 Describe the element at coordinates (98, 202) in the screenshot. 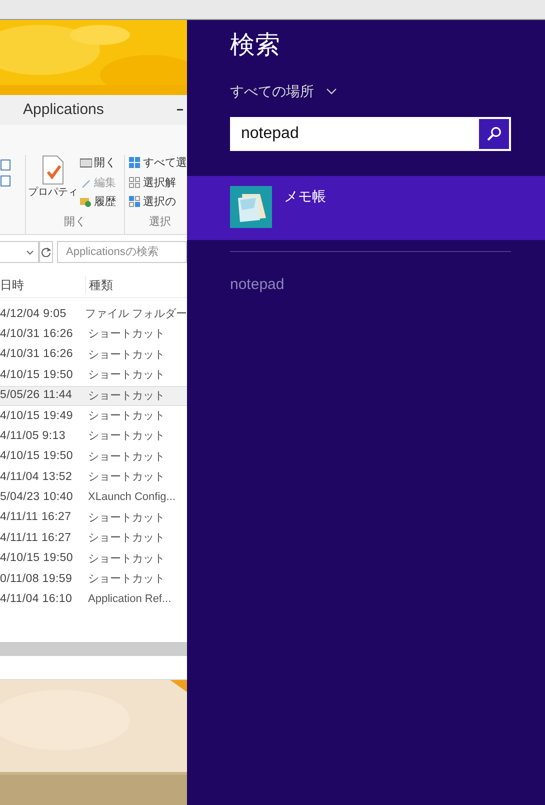

I see `history-button: 履歴` at that location.